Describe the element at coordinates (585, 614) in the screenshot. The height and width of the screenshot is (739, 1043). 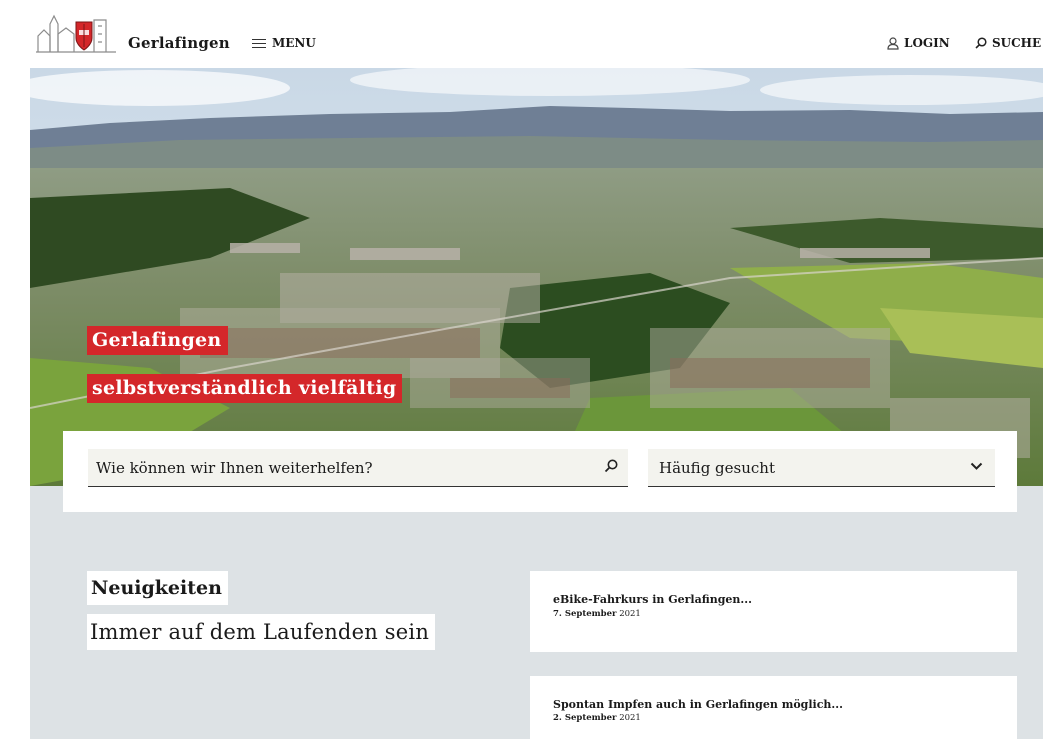
I see `news-card-date-day: 7. September` at that location.